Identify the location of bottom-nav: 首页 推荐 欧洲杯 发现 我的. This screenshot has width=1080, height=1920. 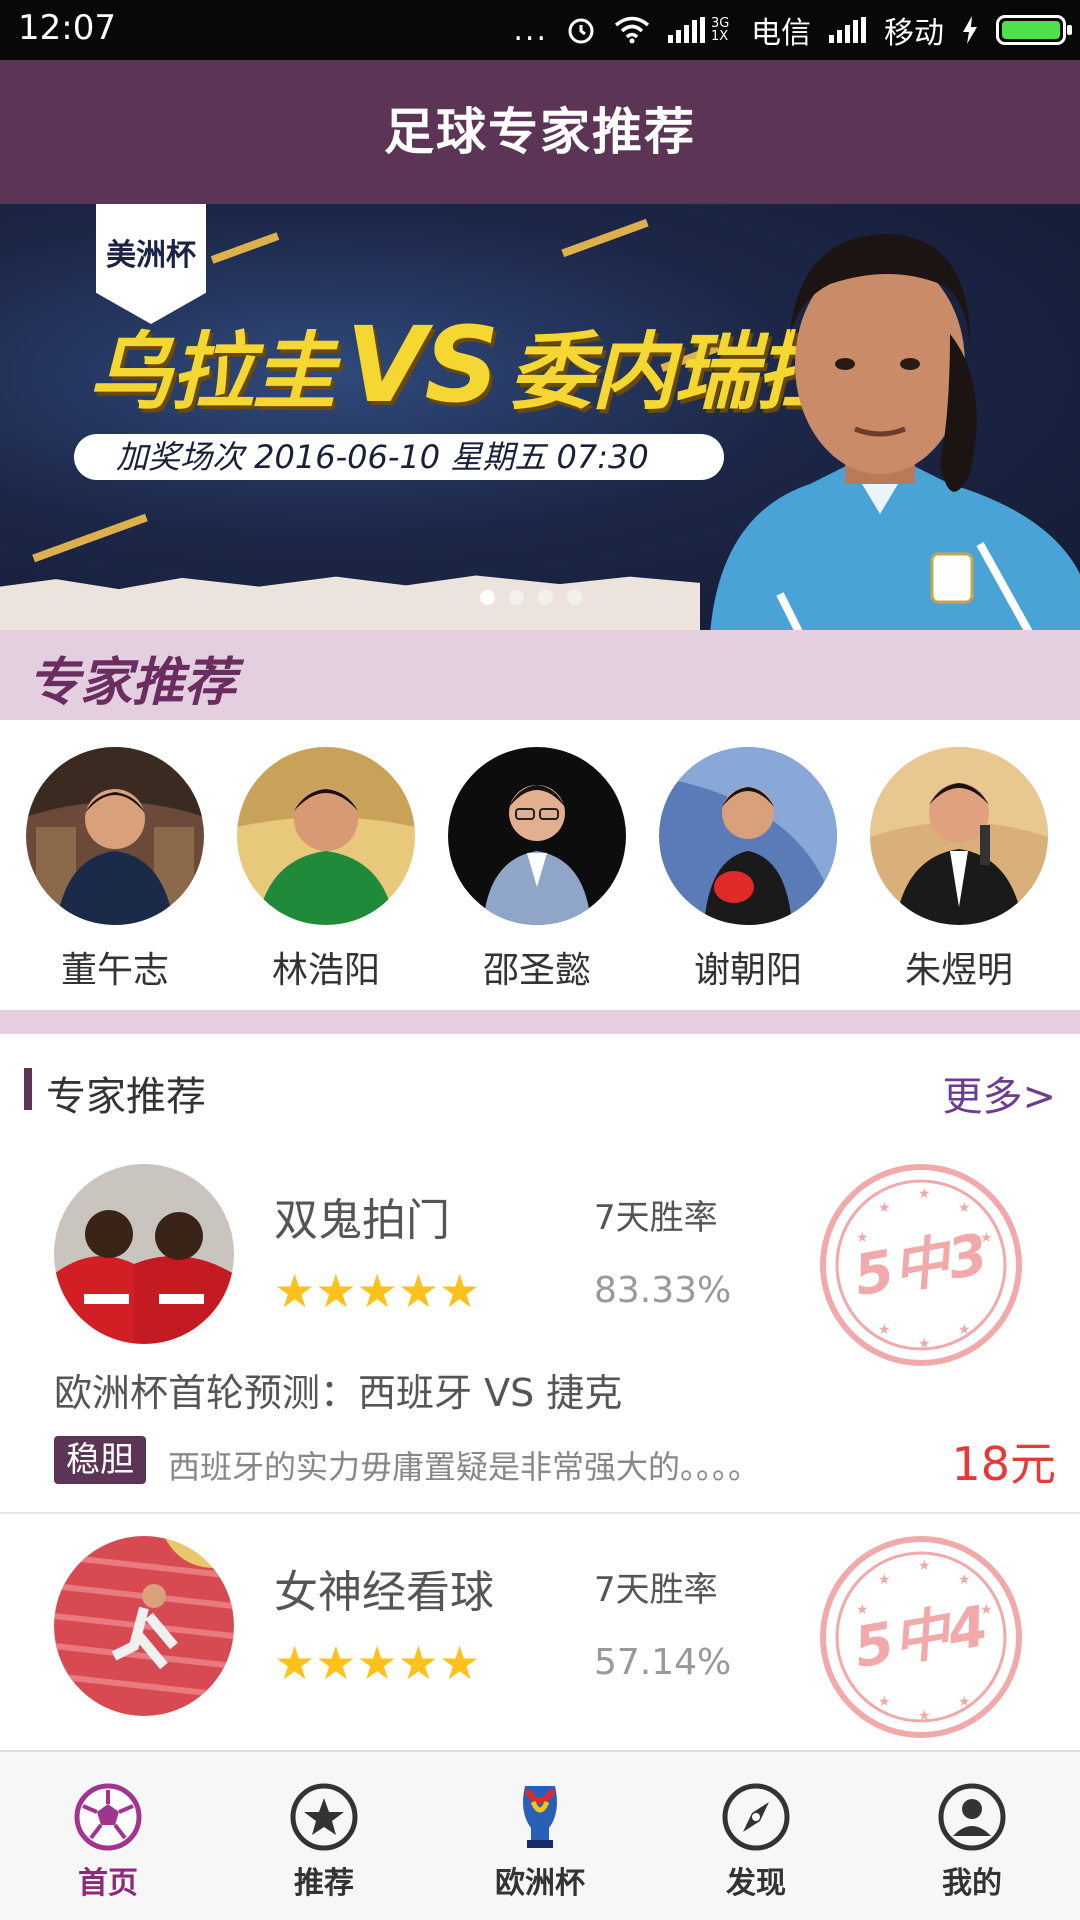
(540, 1835).